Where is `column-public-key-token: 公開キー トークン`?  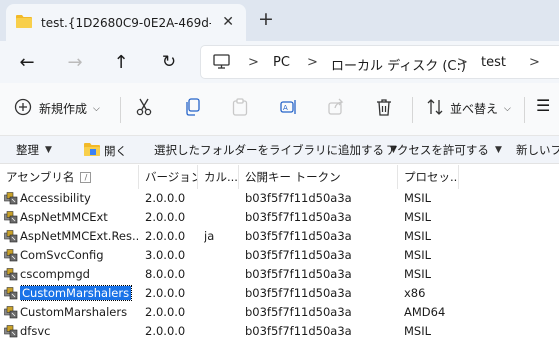
column-public-key-token: 公開キー トークン is located at coordinates (318, 177).